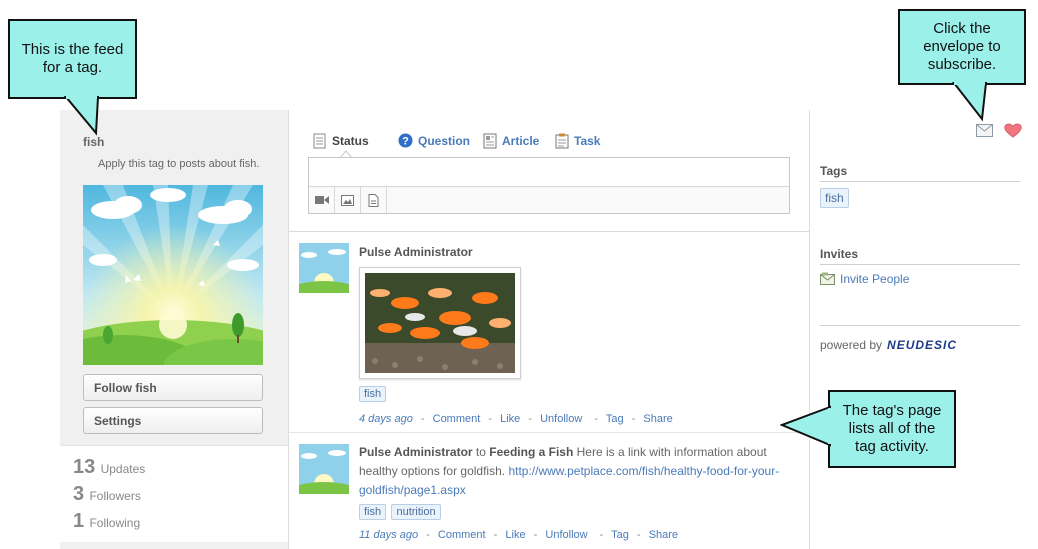  I want to click on post-time: 11 days ago, so click(388, 535).